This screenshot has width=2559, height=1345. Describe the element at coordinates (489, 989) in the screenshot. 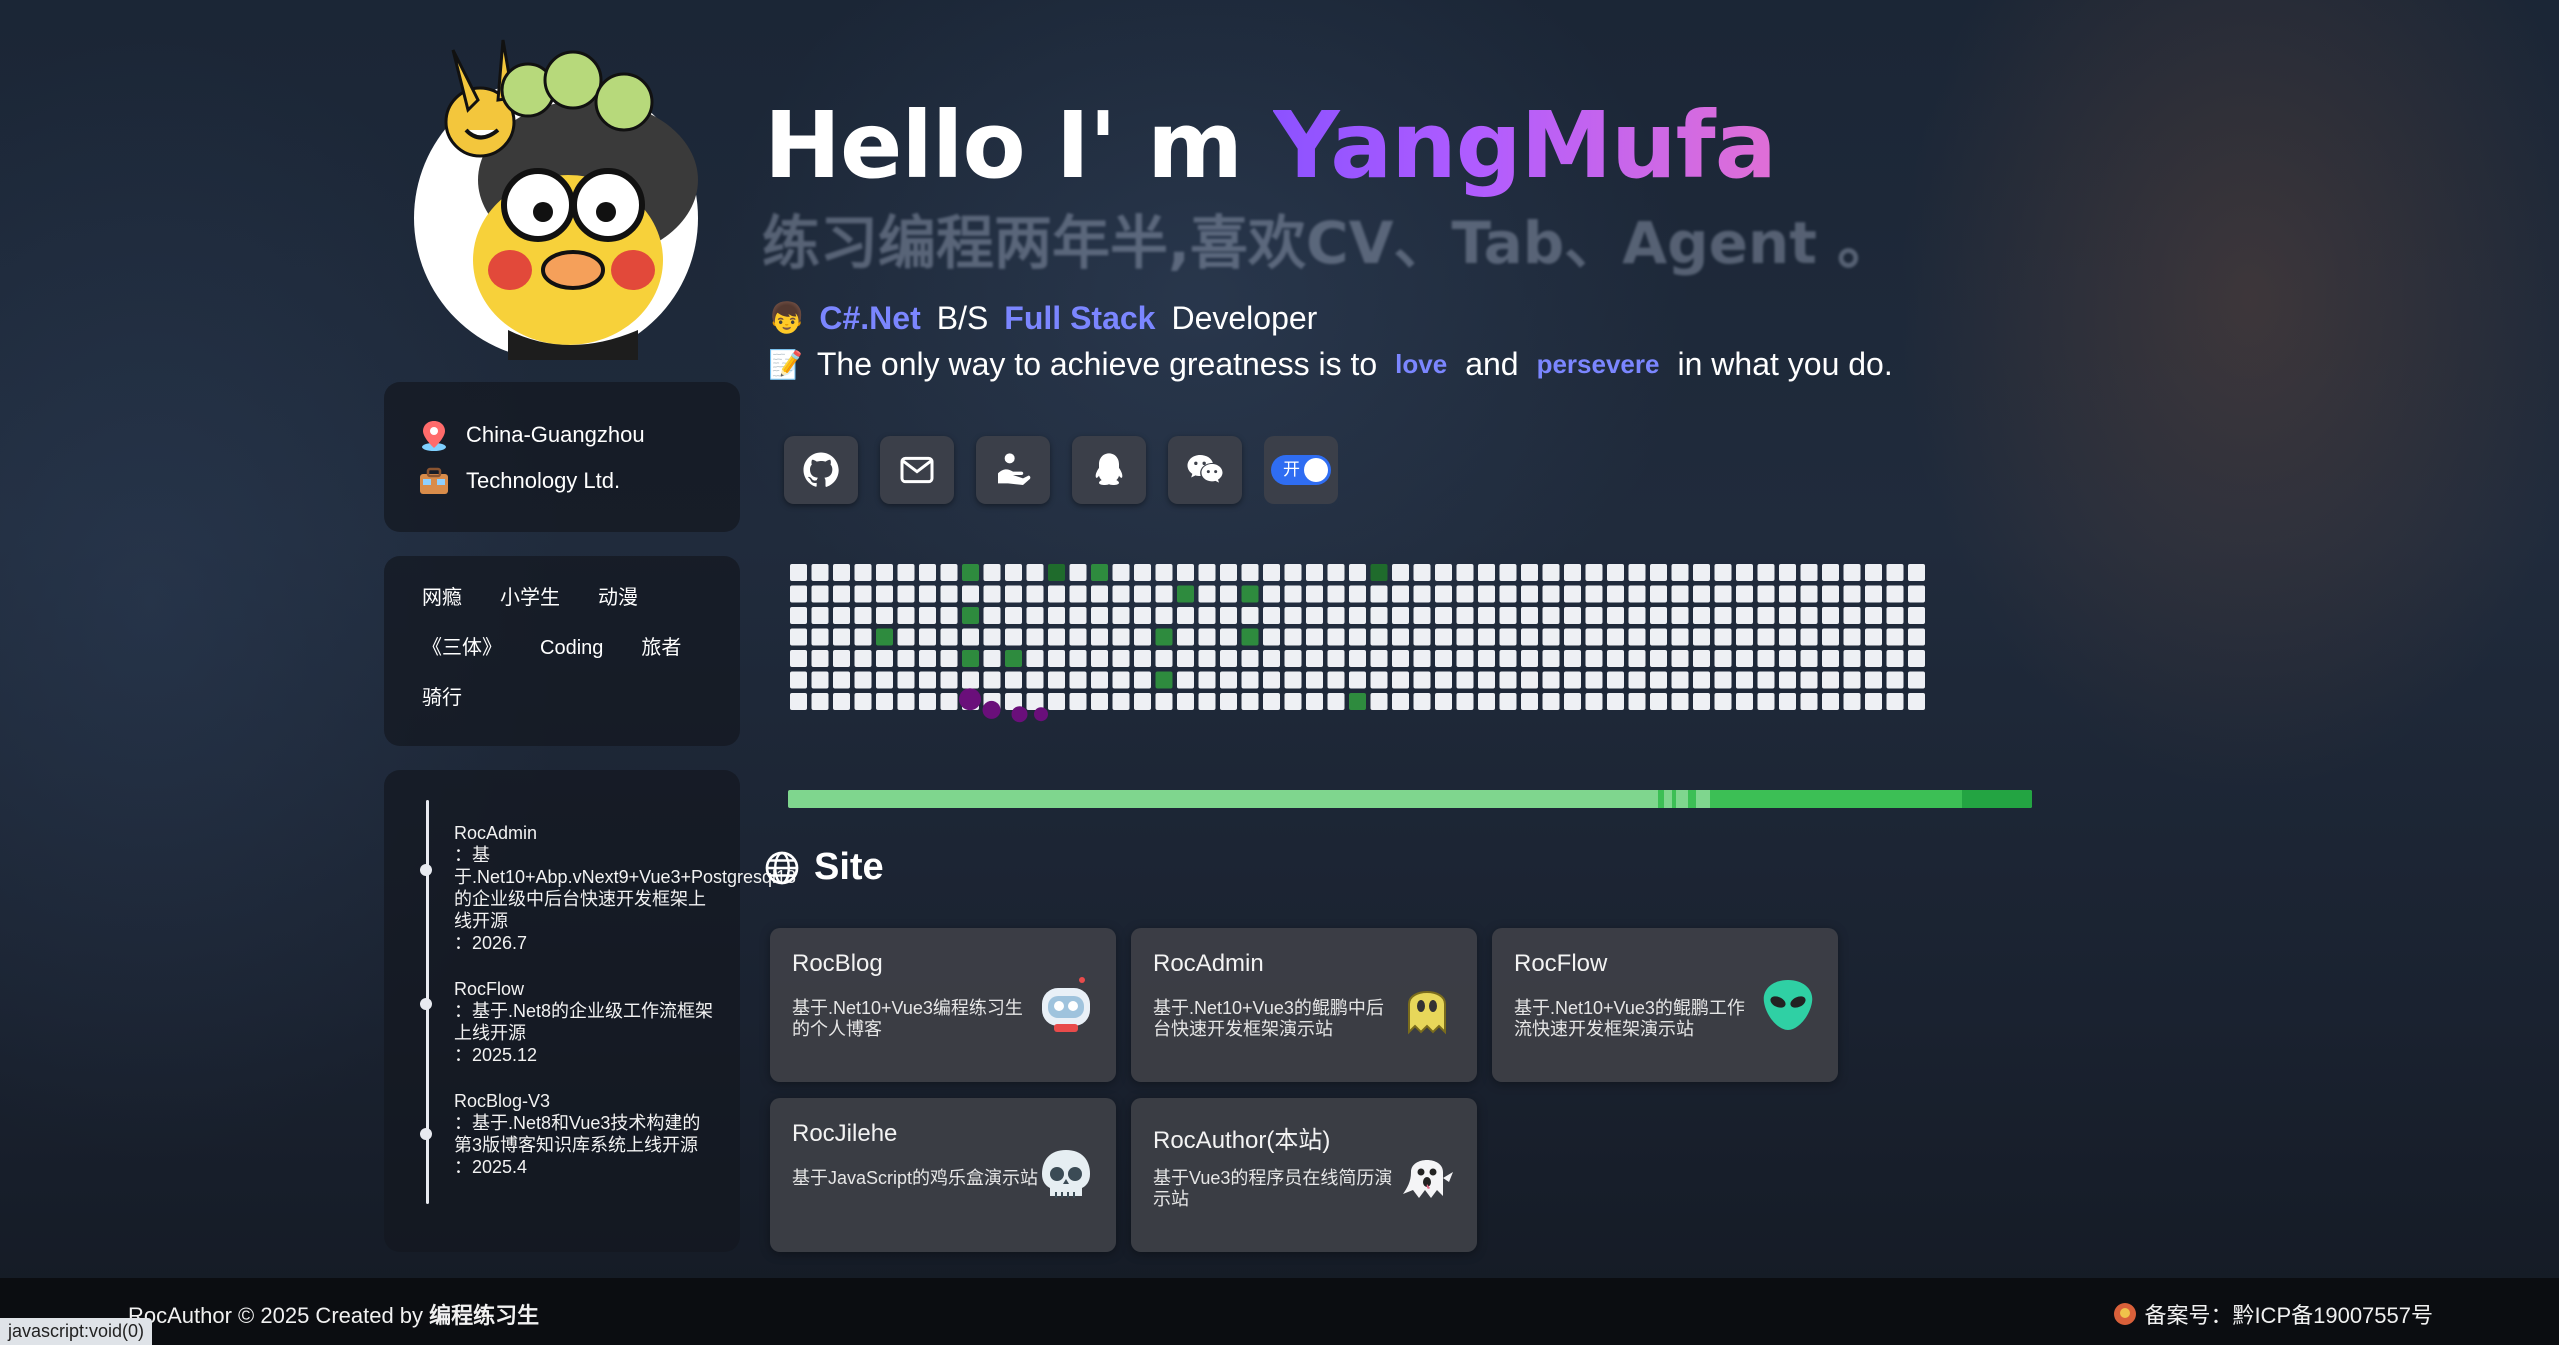

I see `timeline-title: RocFlow` at that location.